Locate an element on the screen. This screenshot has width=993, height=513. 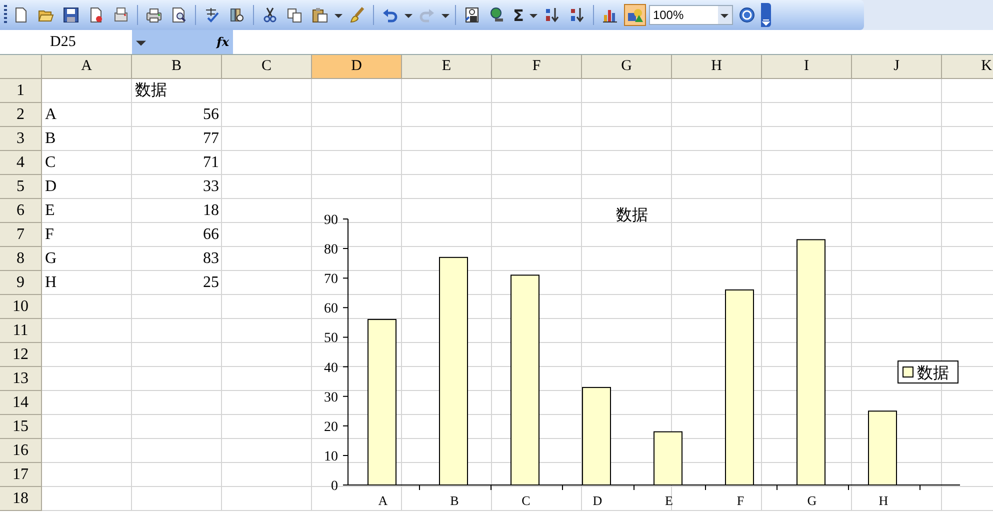
axis-label: 90 is located at coordinates (331, 220).